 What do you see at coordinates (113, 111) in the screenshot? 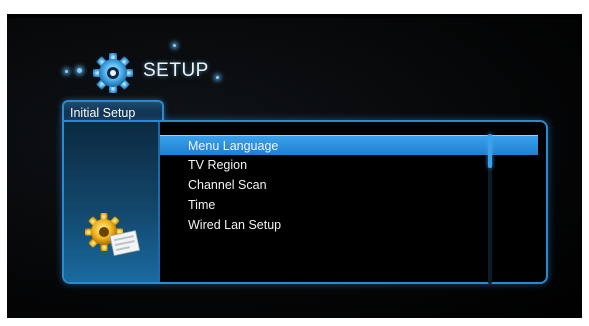
I see `tab-initial-setup: Initial Setup` at bounding box center [113, 111].